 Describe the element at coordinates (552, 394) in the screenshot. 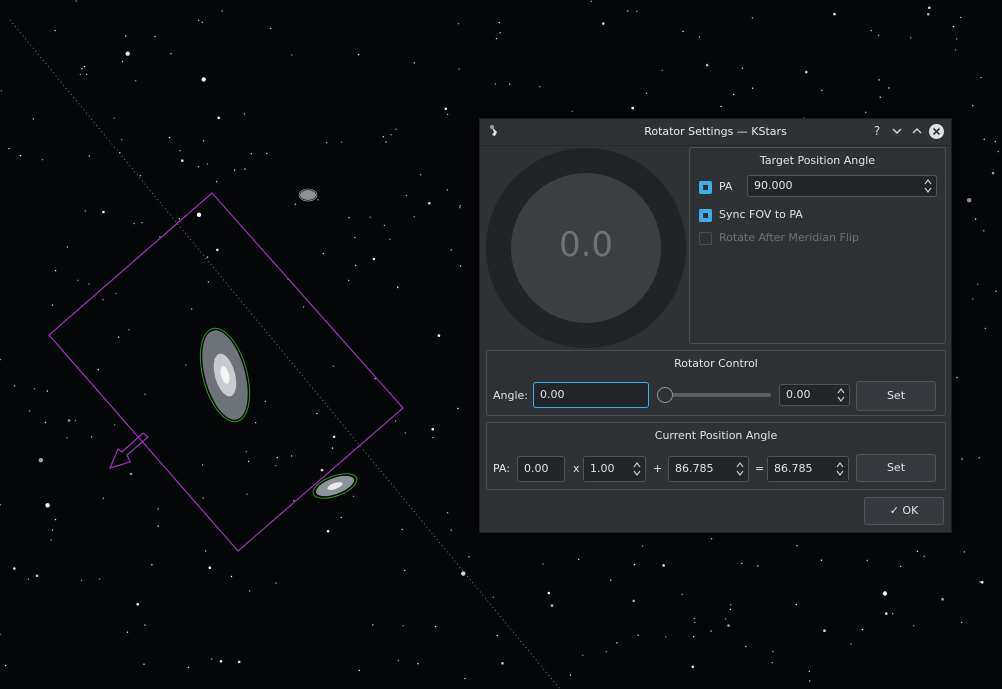

I see `angle-input-value: 0.00` at that location.